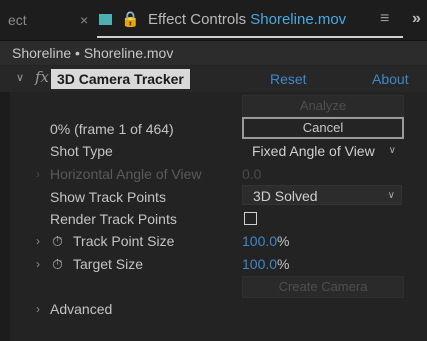 Image resolution: width=427 pixels, height=341 pixels. I want to click on twirl-open-icon: ∨, so click(20, 77).